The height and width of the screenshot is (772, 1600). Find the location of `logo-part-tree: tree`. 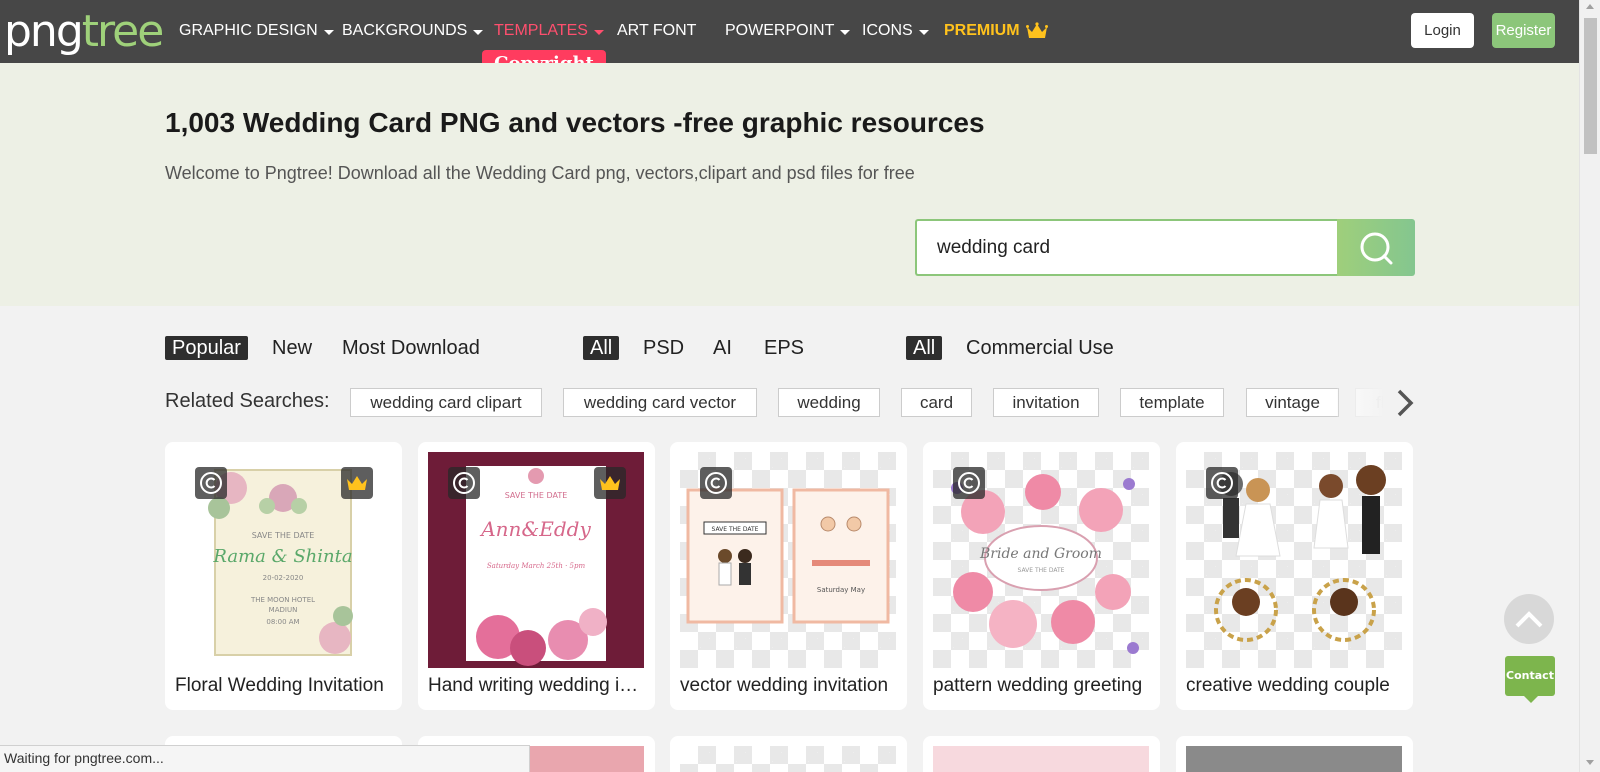

logo-part-tree: tree is located at coordinates (123, 31).